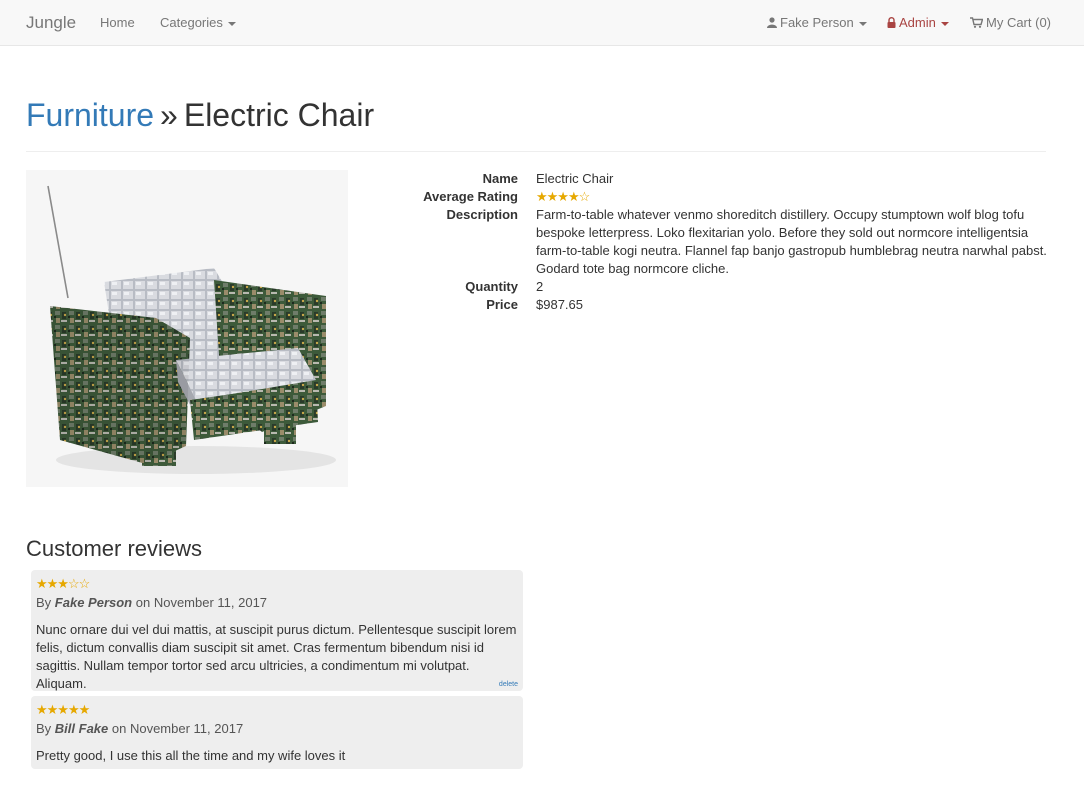 The width and height of the screenshot is (1084, 801). I want to click on detail-label: Price, so click(502, 304).